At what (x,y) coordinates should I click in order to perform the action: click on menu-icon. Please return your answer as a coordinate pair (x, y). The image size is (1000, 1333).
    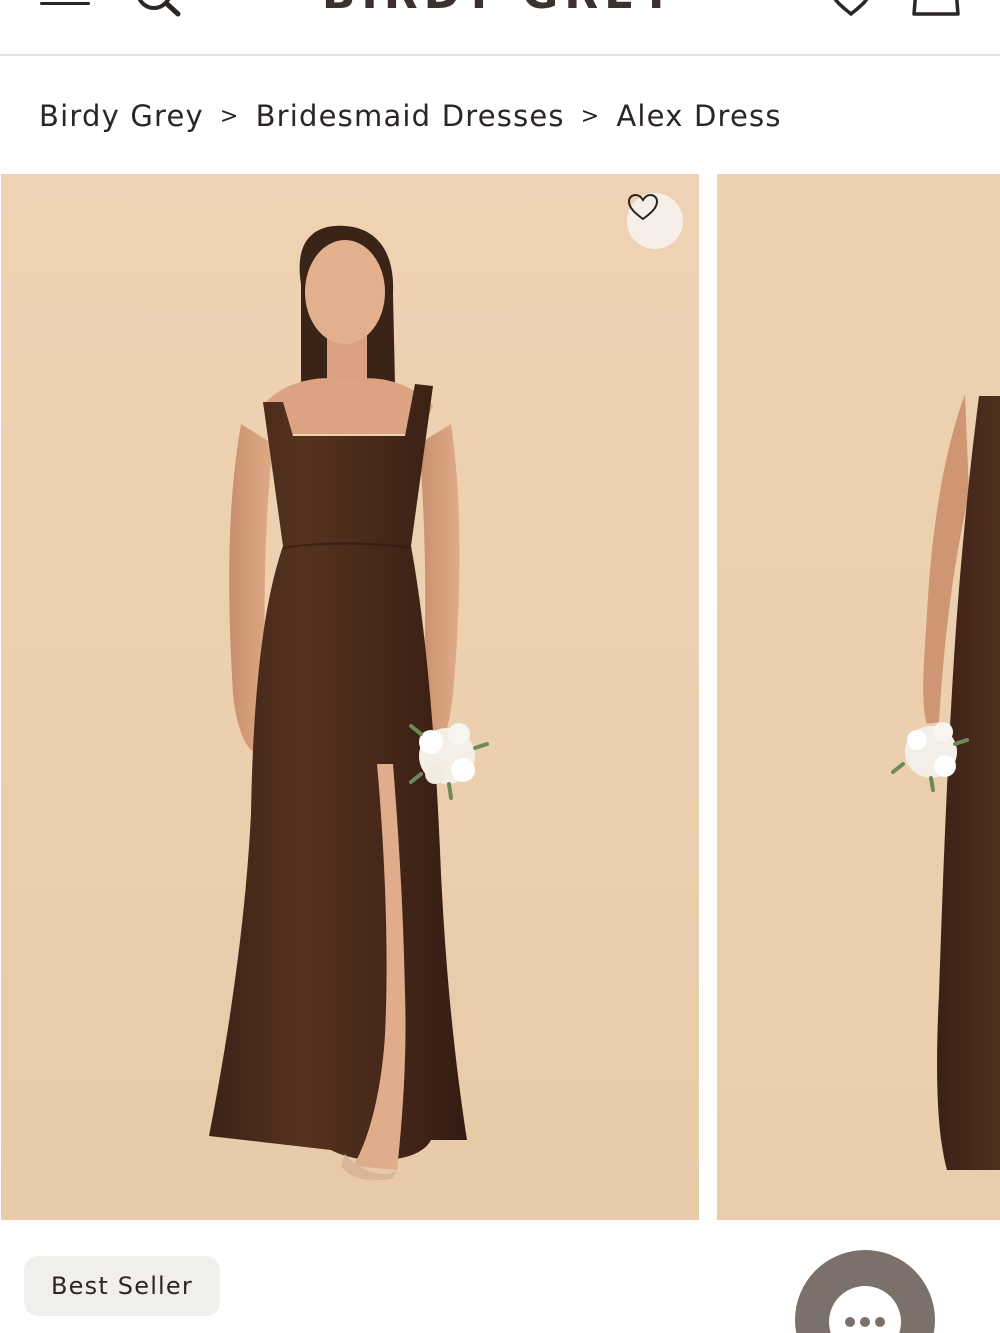
    Looking at the image, I should click on (65, 3).